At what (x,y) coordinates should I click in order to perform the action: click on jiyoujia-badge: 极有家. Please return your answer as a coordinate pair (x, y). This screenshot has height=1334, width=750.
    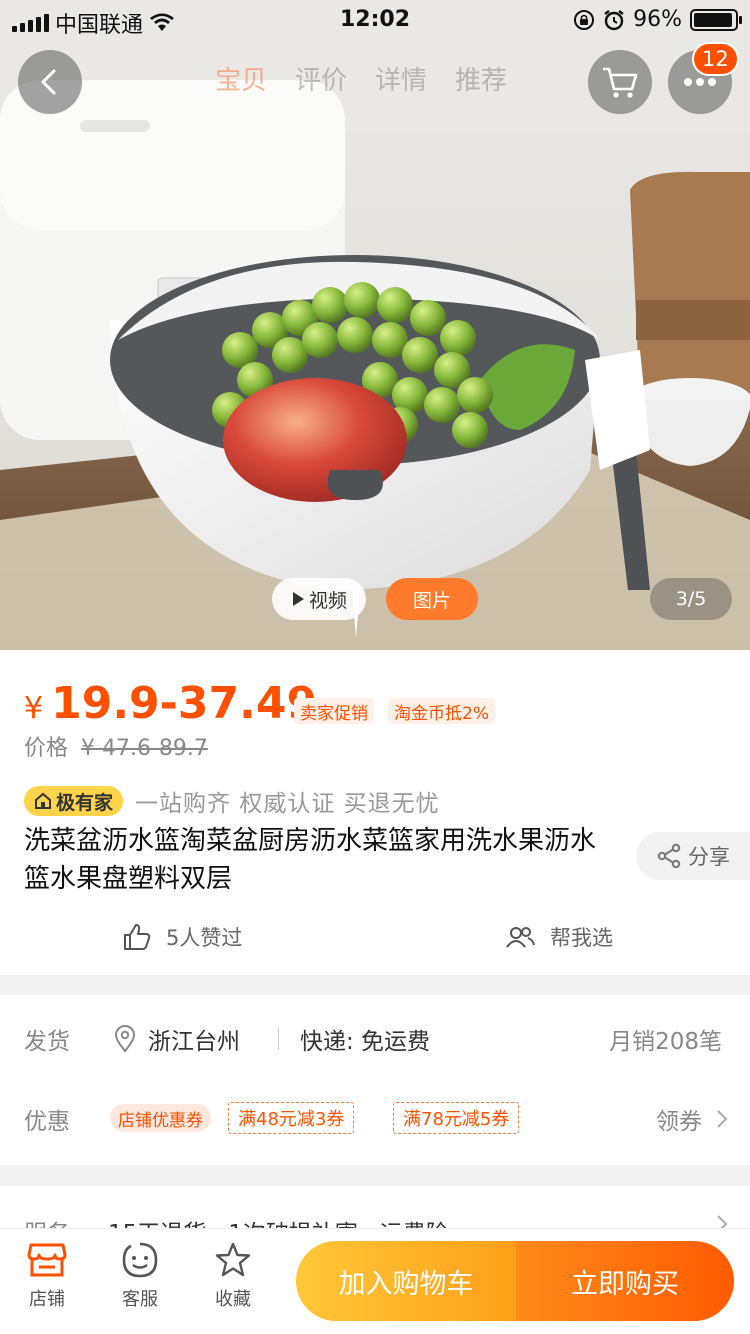
    Looking at the image, I should click on (74, 801).